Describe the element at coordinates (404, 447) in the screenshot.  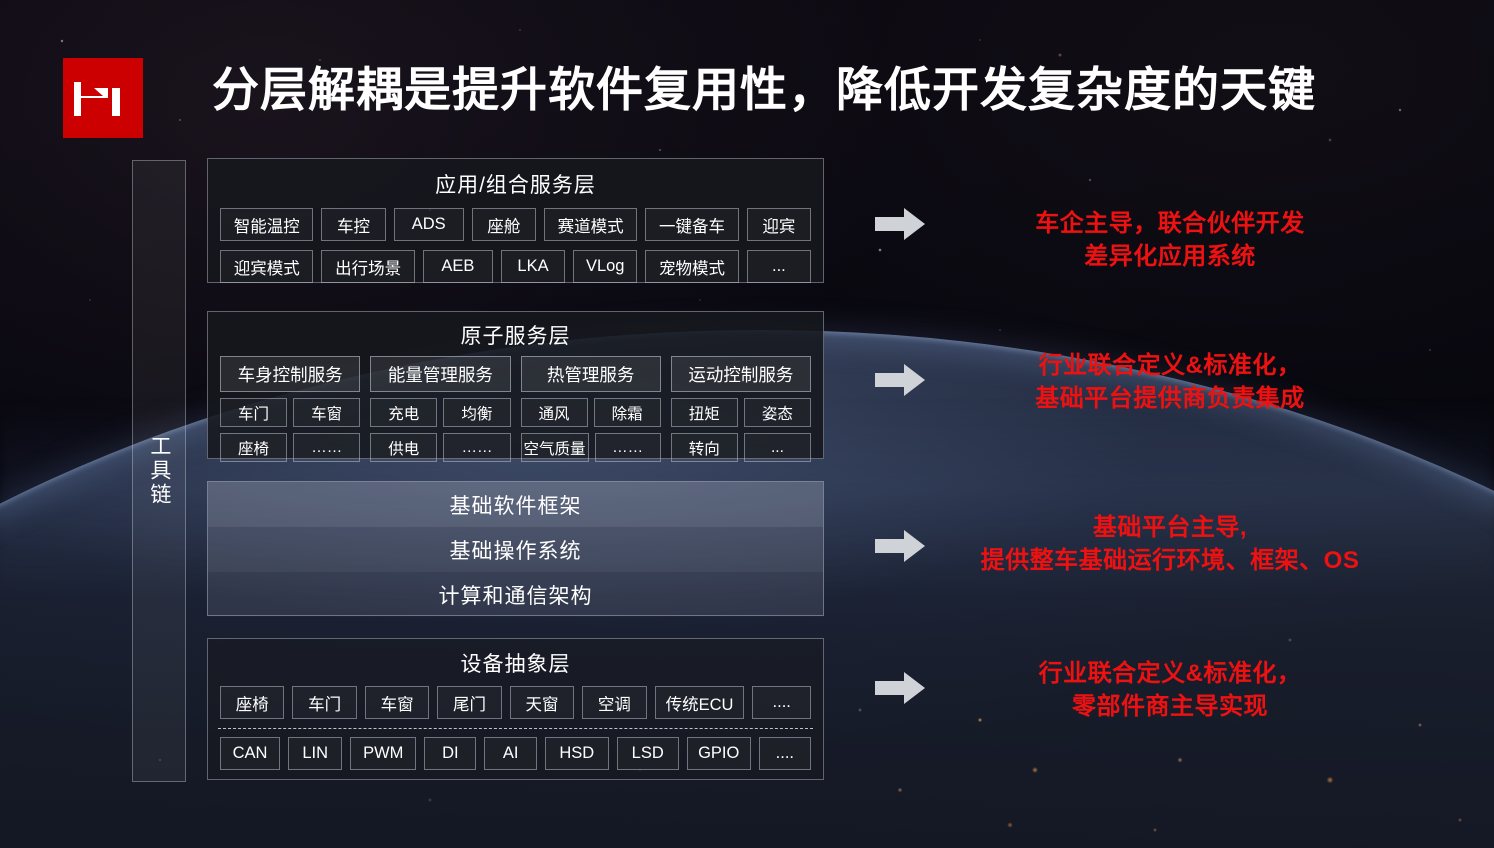
I see `chip-atomic-2b1: 供电` at that location.